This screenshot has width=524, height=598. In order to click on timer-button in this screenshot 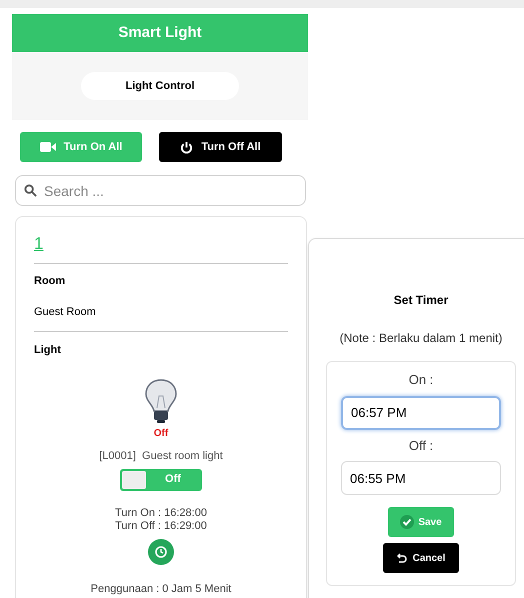, I will do `click(161, 551)`.